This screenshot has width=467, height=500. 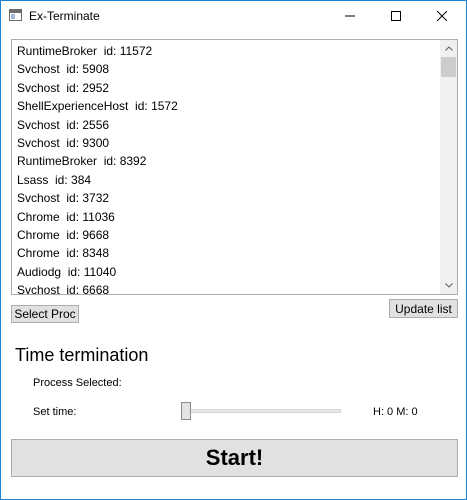 What do you see at coordinates (226, 161) in the screenshot?
I see `list-item: RuntimeBroker id: 8392` at bounding box center [226, 161].